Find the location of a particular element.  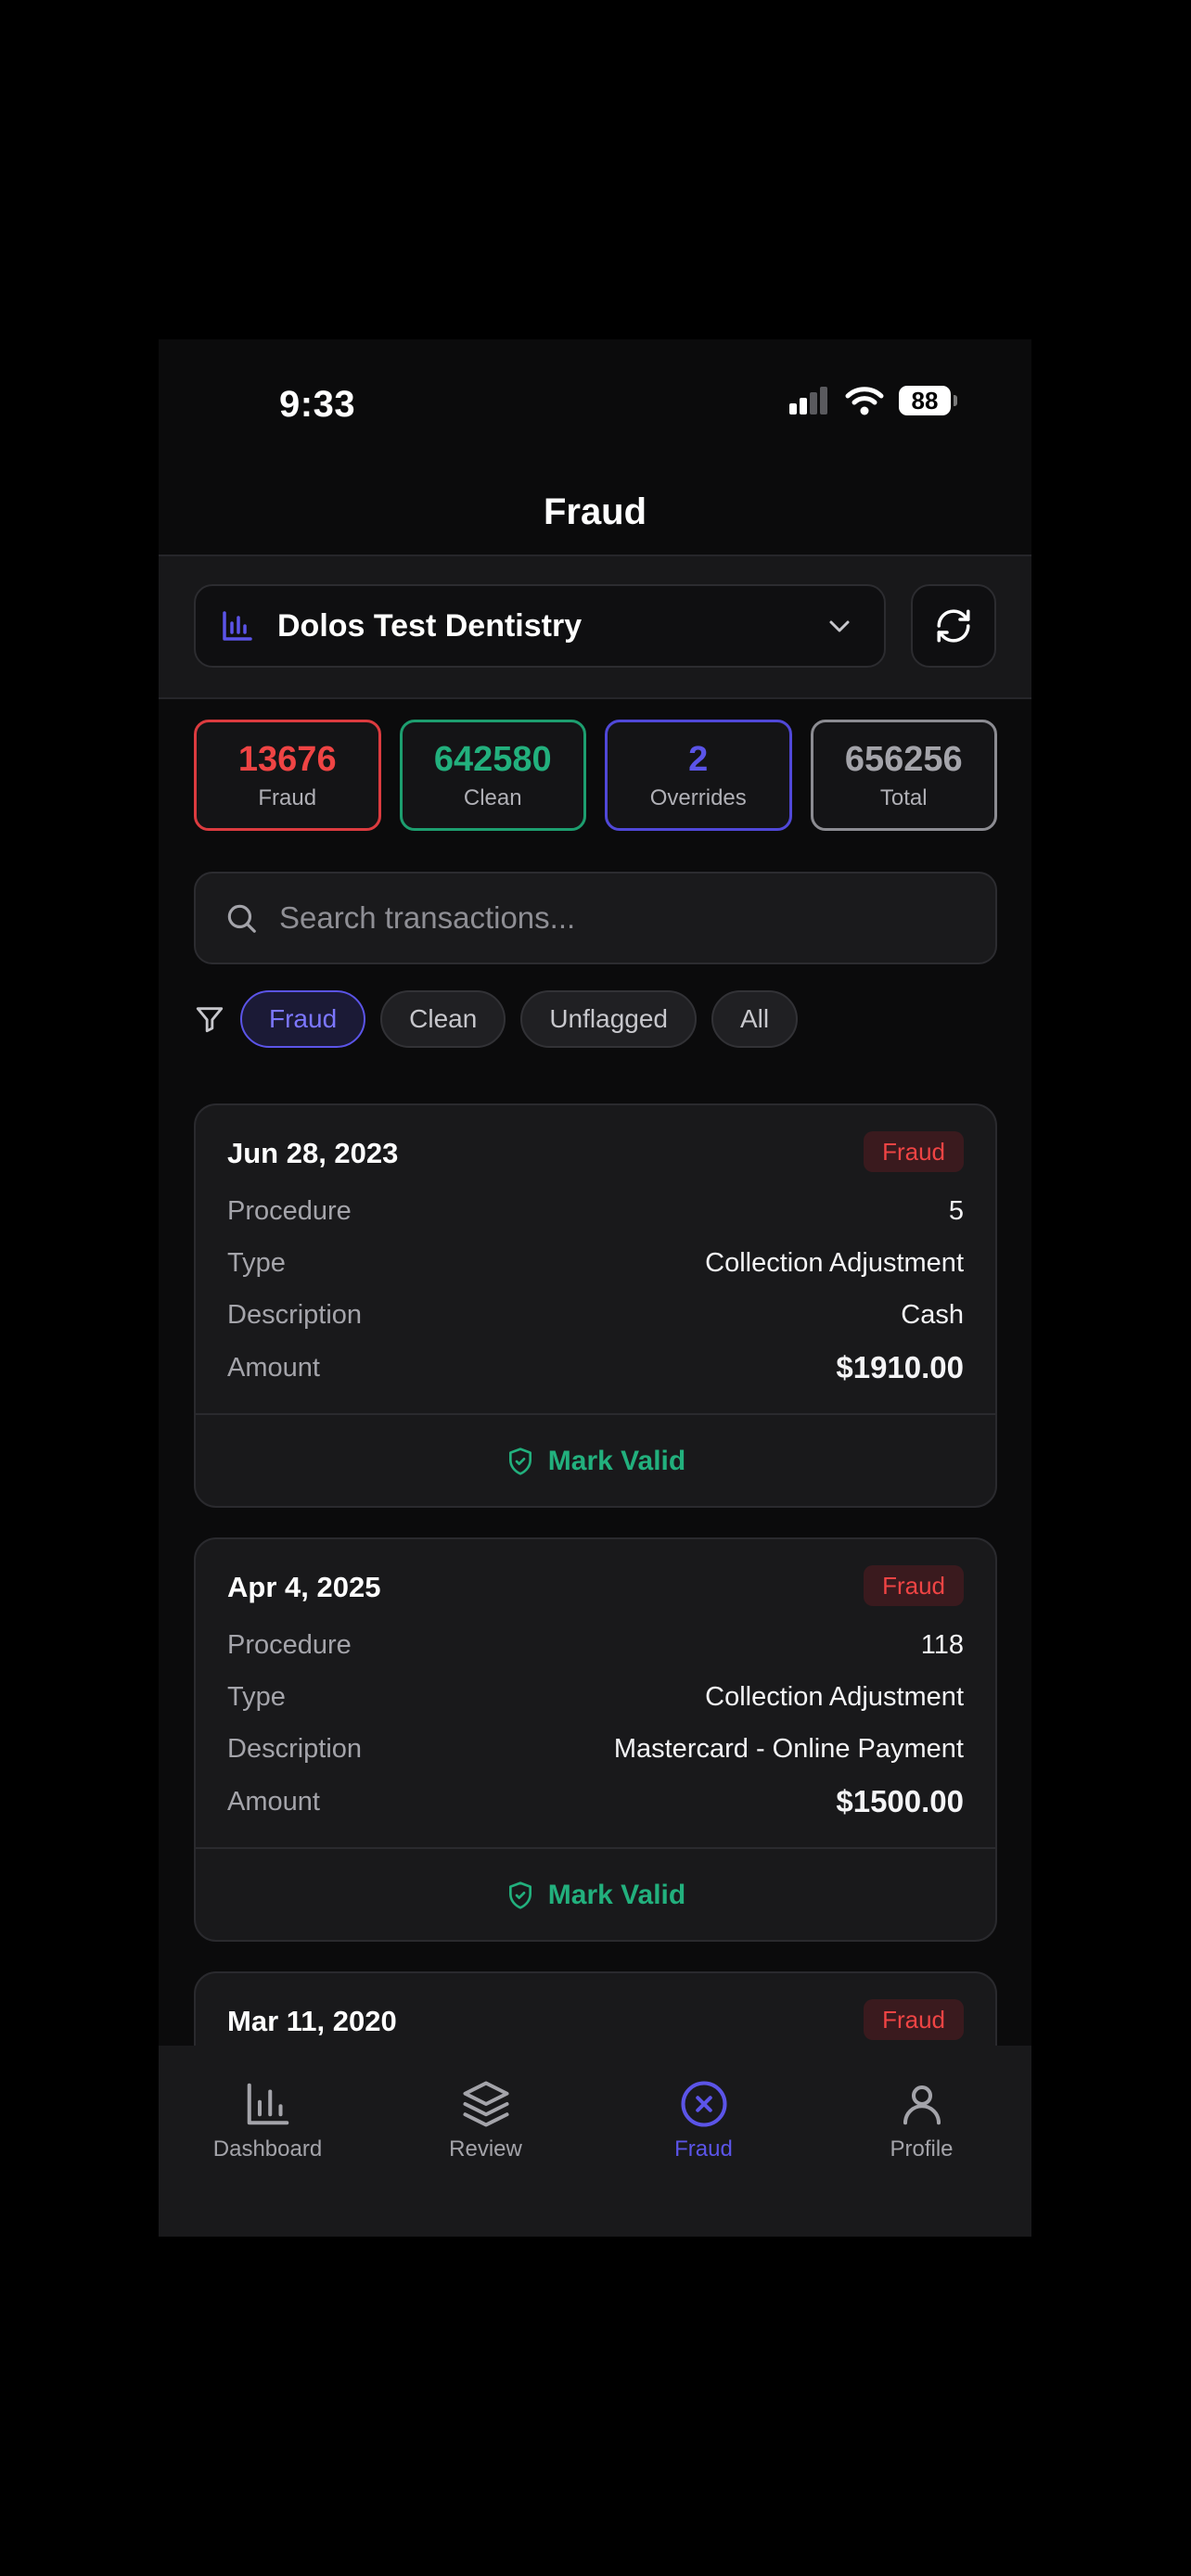

status-time: 9:33 is located at coordinates (317, 405).